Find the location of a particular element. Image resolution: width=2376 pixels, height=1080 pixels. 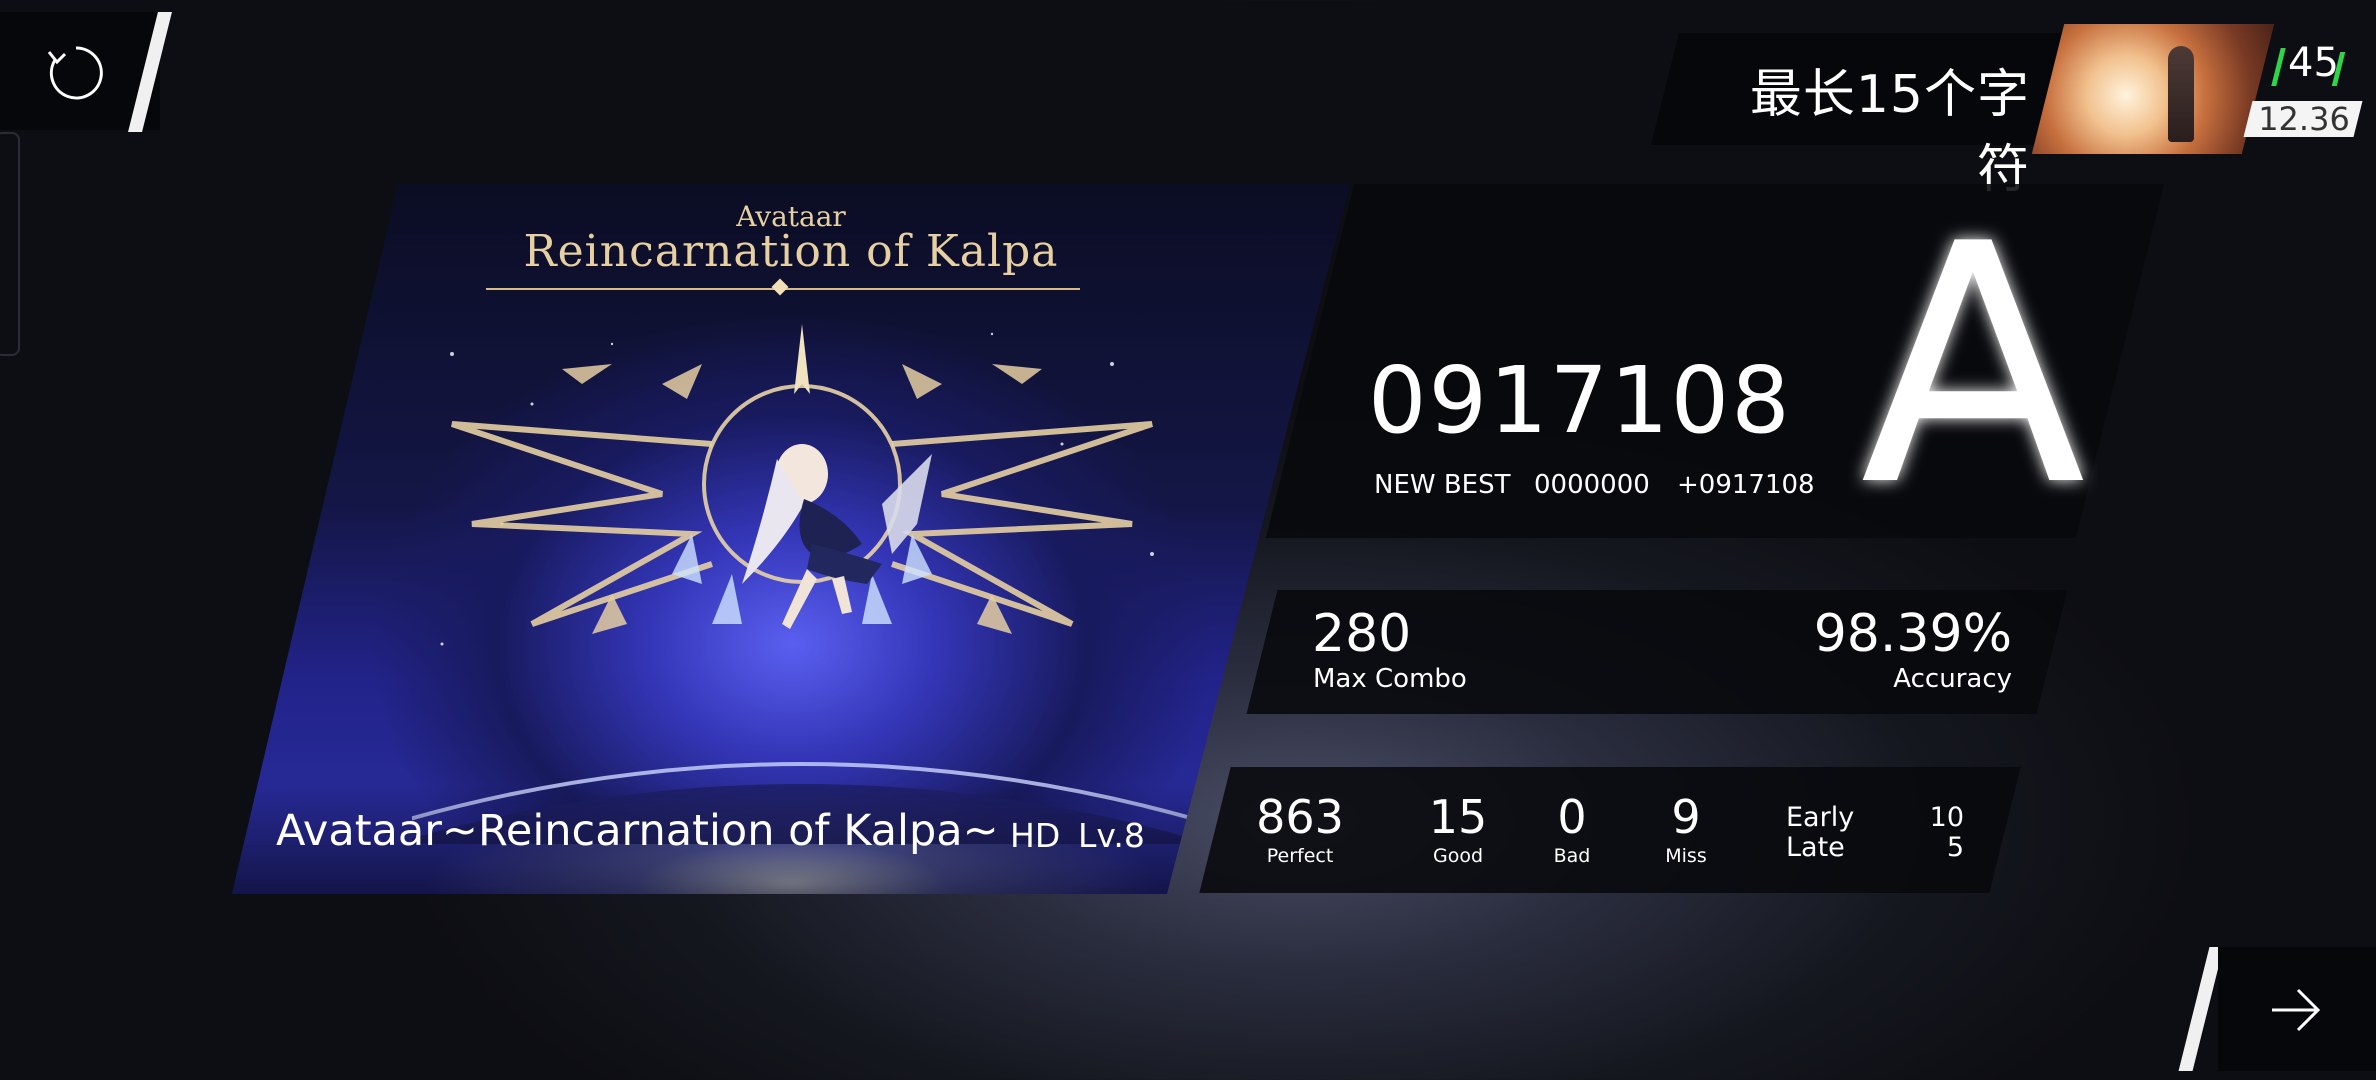

miss-count: 9 is located at coordinates (1686, 817).